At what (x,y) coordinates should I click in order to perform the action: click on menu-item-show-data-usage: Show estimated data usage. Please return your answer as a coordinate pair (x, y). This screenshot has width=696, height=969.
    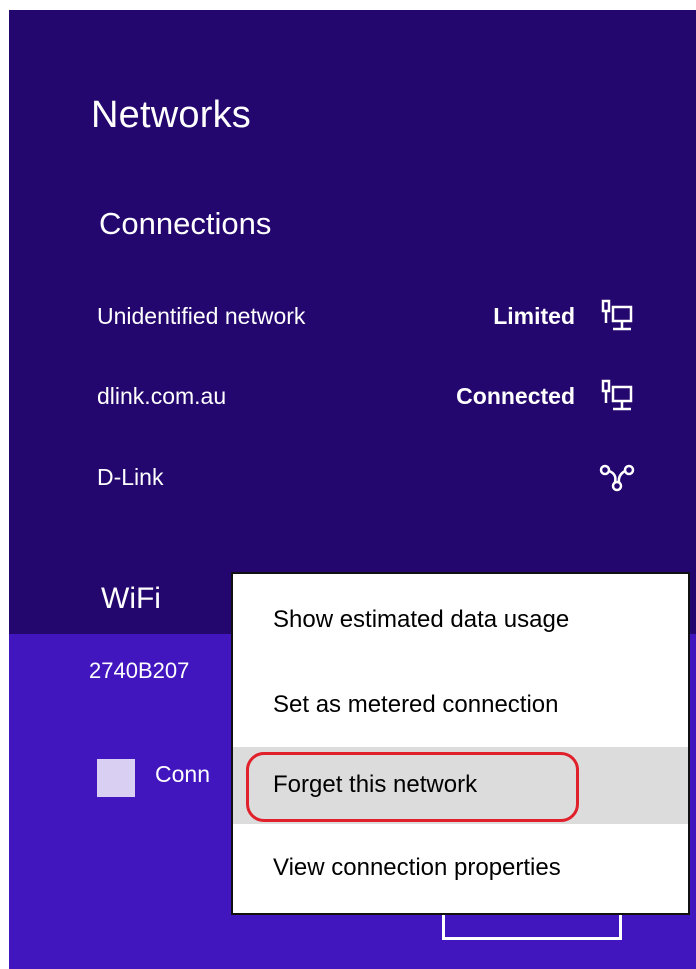
    Looking at the image, I should click on (460, 620).